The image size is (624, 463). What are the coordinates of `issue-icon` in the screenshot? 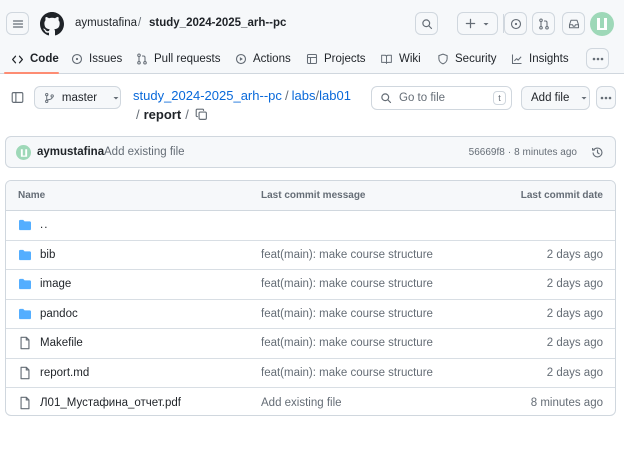 It's located at (77, 59).